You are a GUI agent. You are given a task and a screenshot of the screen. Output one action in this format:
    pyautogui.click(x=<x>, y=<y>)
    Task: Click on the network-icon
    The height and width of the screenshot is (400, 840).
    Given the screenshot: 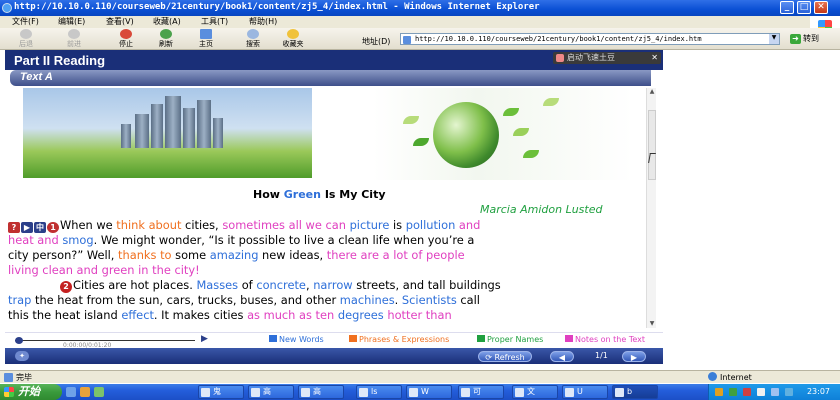 What is the action you would take?
    pyautogui.click(x=789, y=392)
    